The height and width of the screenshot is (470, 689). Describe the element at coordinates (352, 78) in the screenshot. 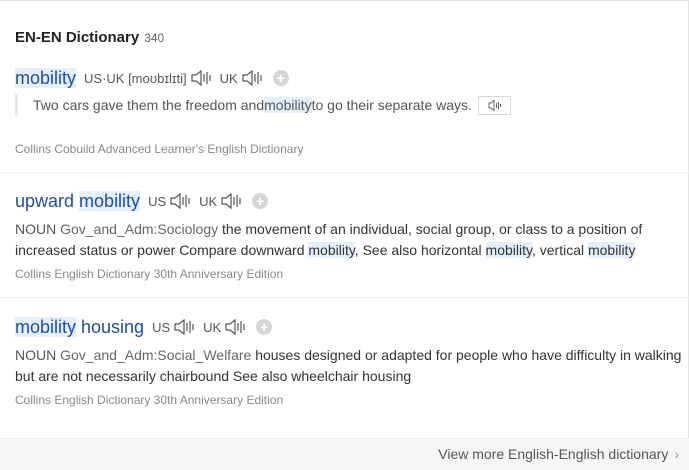

I see `entry-headline: mobility US·UK [moʊbɪlɪti] UK +` at that location.